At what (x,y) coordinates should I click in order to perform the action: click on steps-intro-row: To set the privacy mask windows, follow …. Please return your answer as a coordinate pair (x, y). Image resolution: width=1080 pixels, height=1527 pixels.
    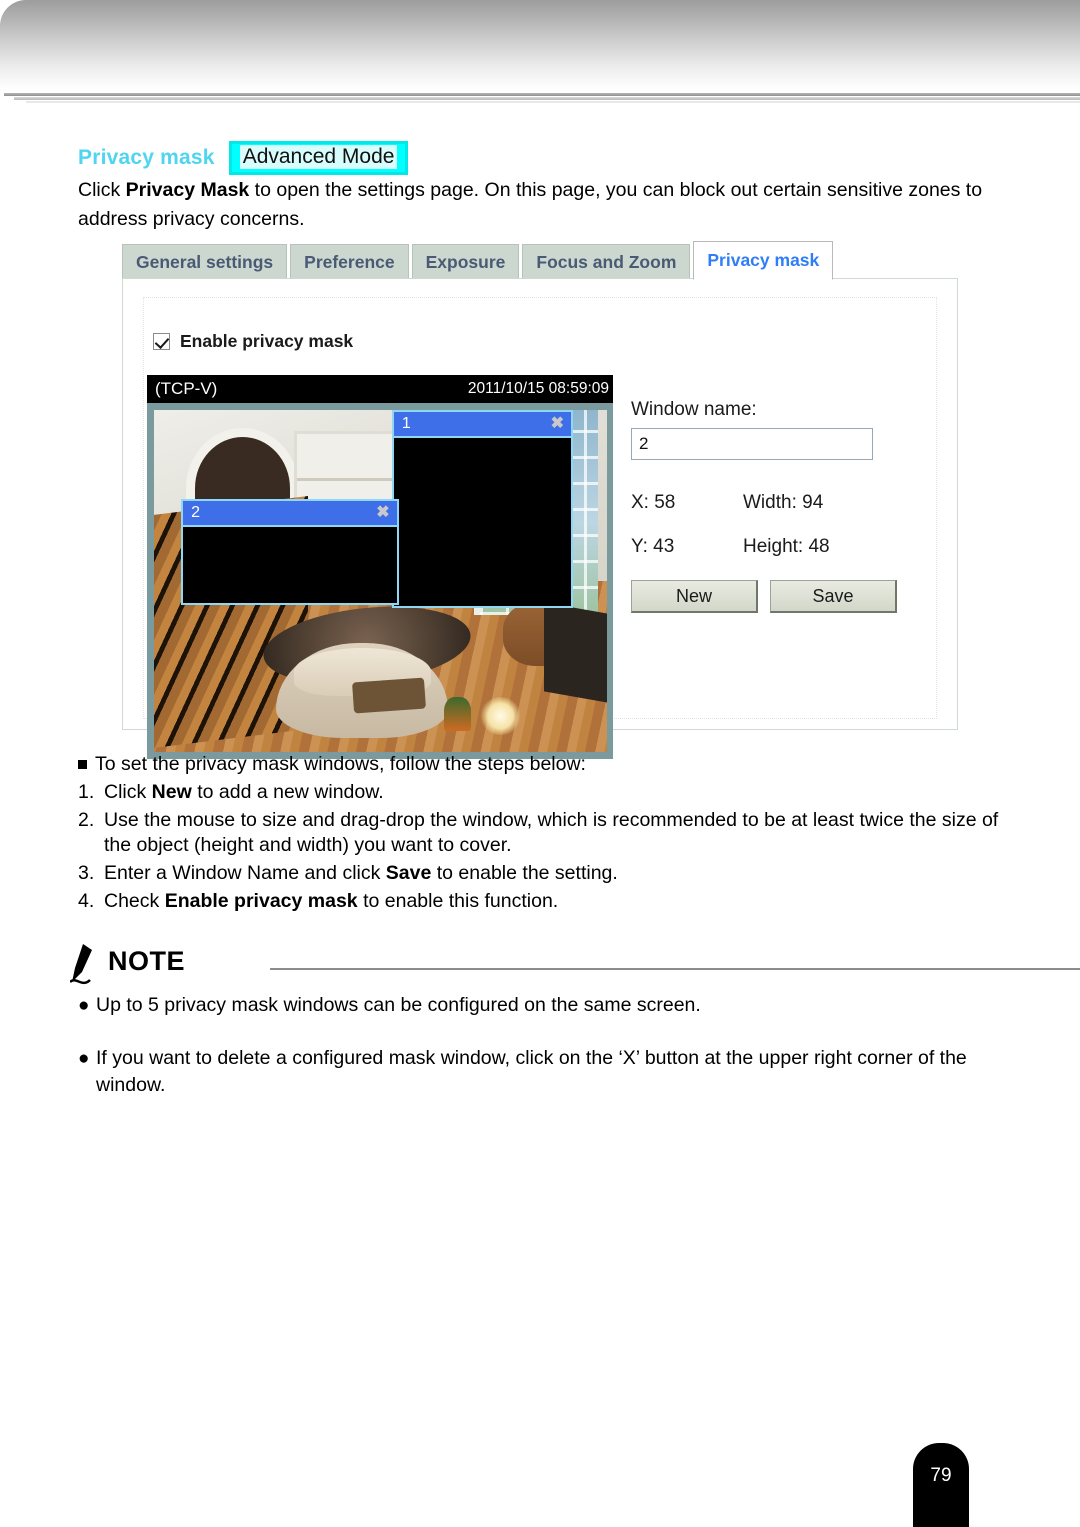
    Looking at the image, I should click on (553, 765).